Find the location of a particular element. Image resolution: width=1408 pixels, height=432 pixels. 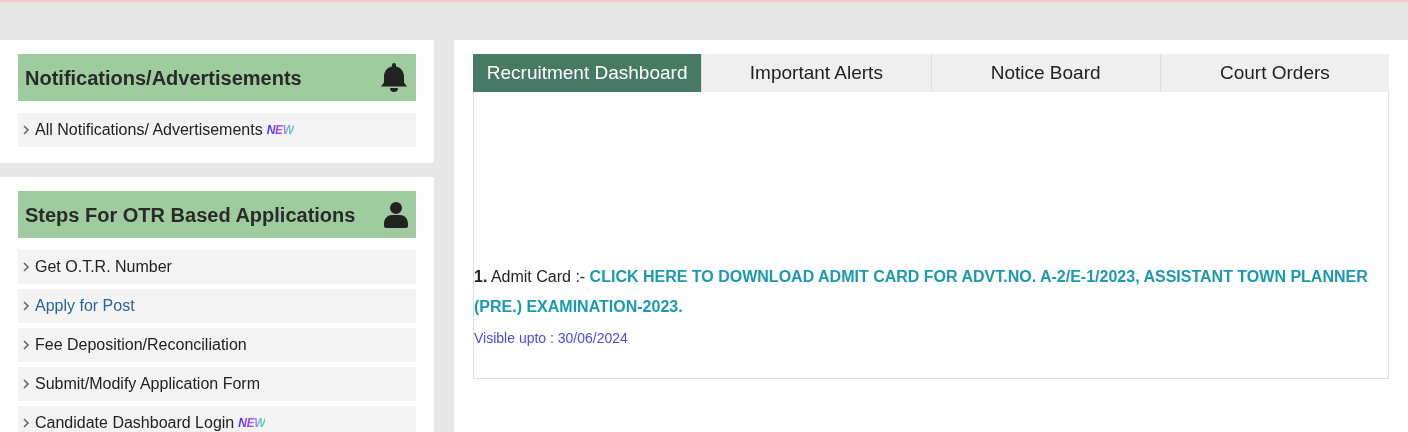

section-title: Notifications/Advertisements is located at coordinates (163, 78).